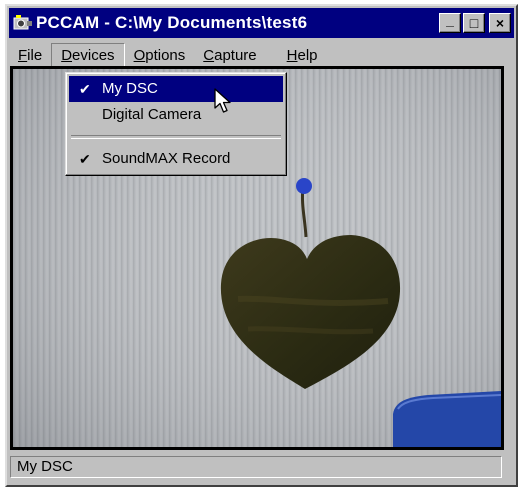  What do you see at coordinates (304, 186) in the screenshot?
I see `pin-shape` at bounding box center [304, 186].